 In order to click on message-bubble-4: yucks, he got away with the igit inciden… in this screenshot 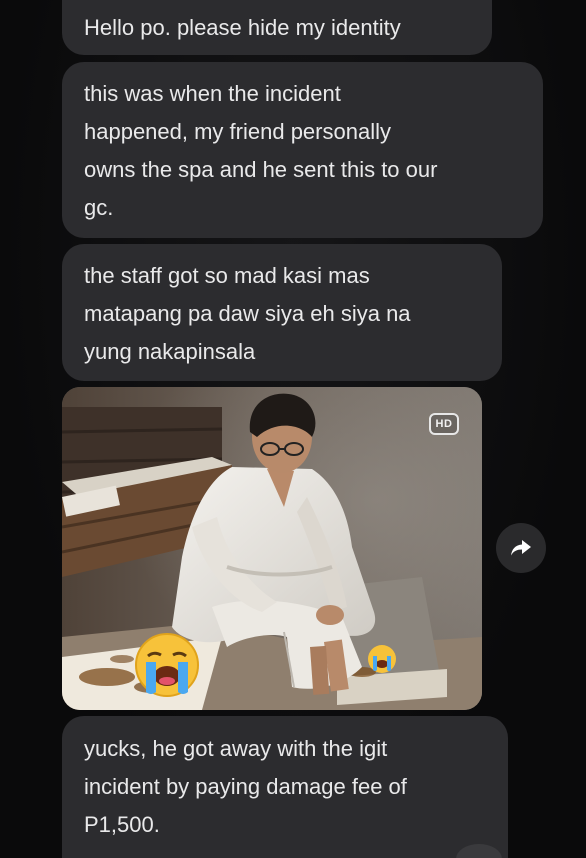, I will do `click(285, 787)`.